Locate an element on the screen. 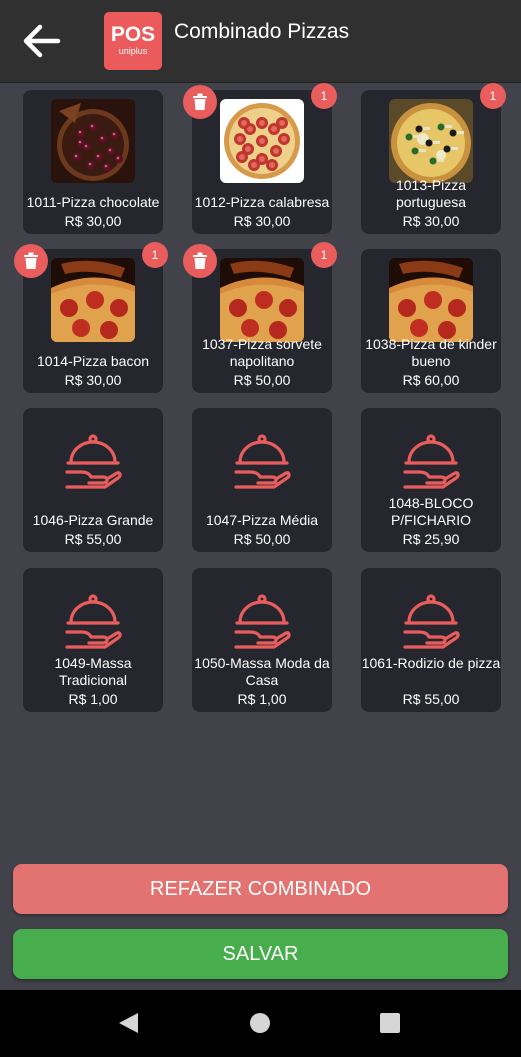  product-tile: 1050-Massa Moda da Casa R$ 1,00 is located at coordinates (262, 640).